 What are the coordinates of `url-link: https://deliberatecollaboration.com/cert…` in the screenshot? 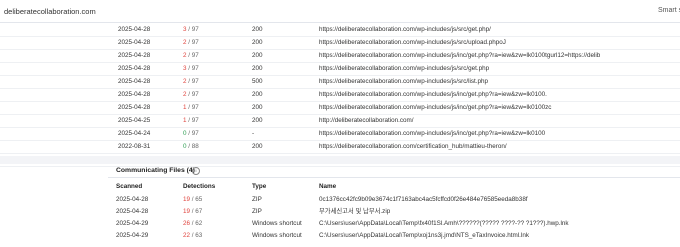 It's located at (413, 146).